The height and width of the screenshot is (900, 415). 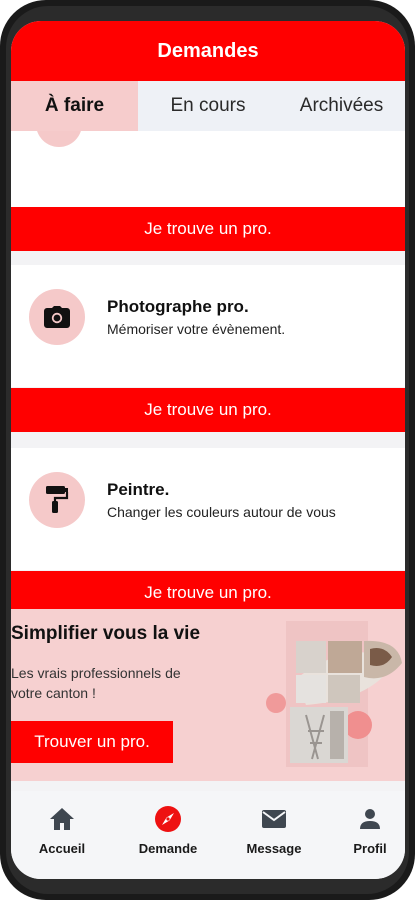 I want to click on app-header: Demandes, so click(x=208, y=51).